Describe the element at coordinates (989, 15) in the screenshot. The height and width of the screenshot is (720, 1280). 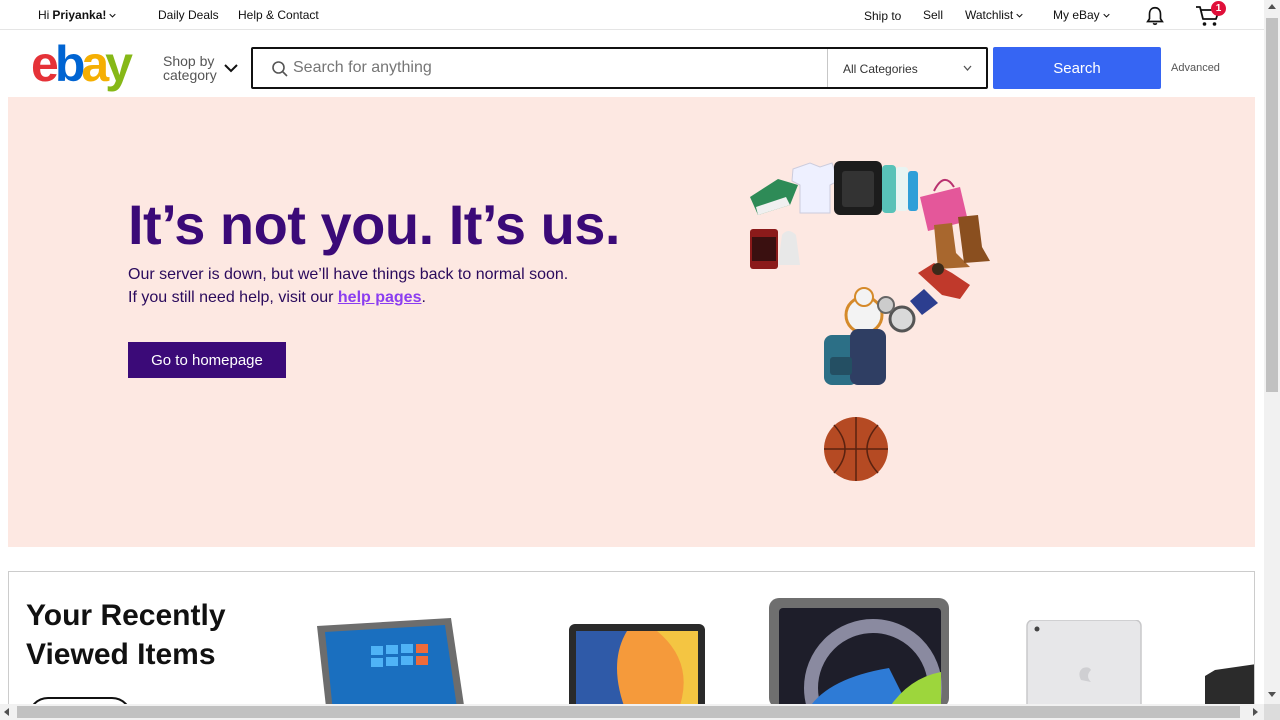
I see `watchlist-label: Watchlist` at that location.